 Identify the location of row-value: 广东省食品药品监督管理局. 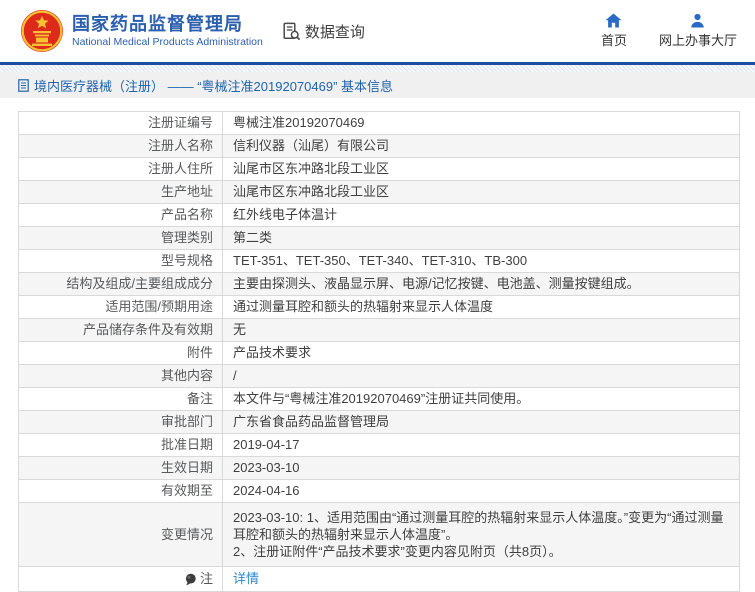
(311, 421).